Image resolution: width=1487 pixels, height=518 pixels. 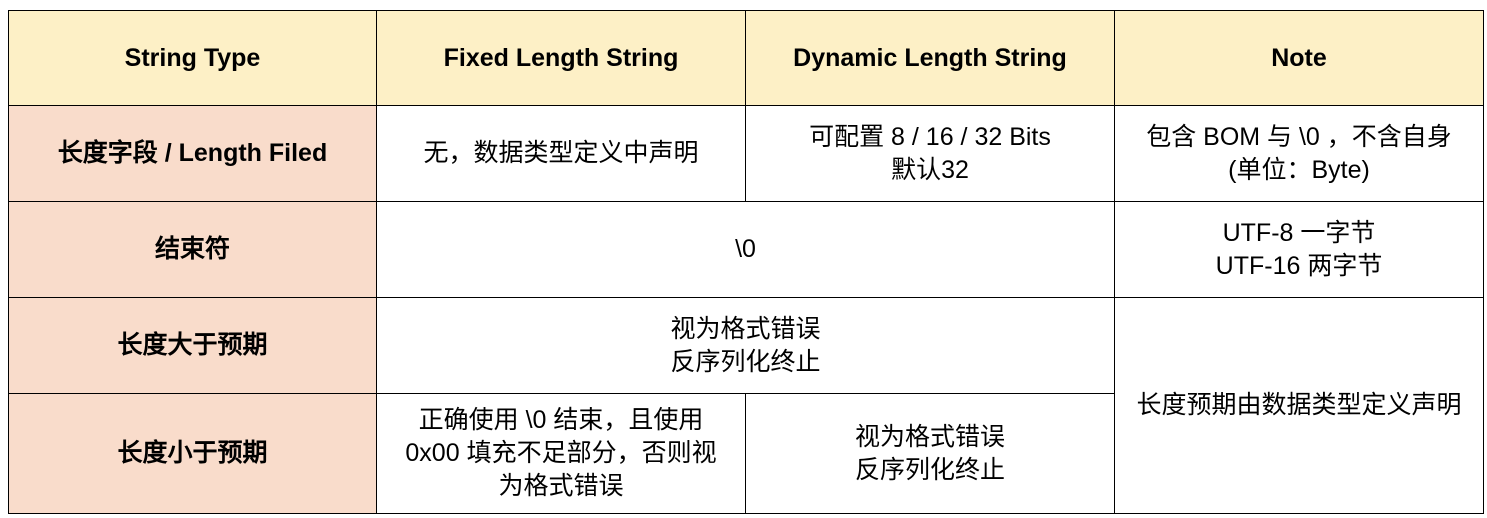 I want to click on row-label-terminator: 结束符, so click(x=192, y=249).